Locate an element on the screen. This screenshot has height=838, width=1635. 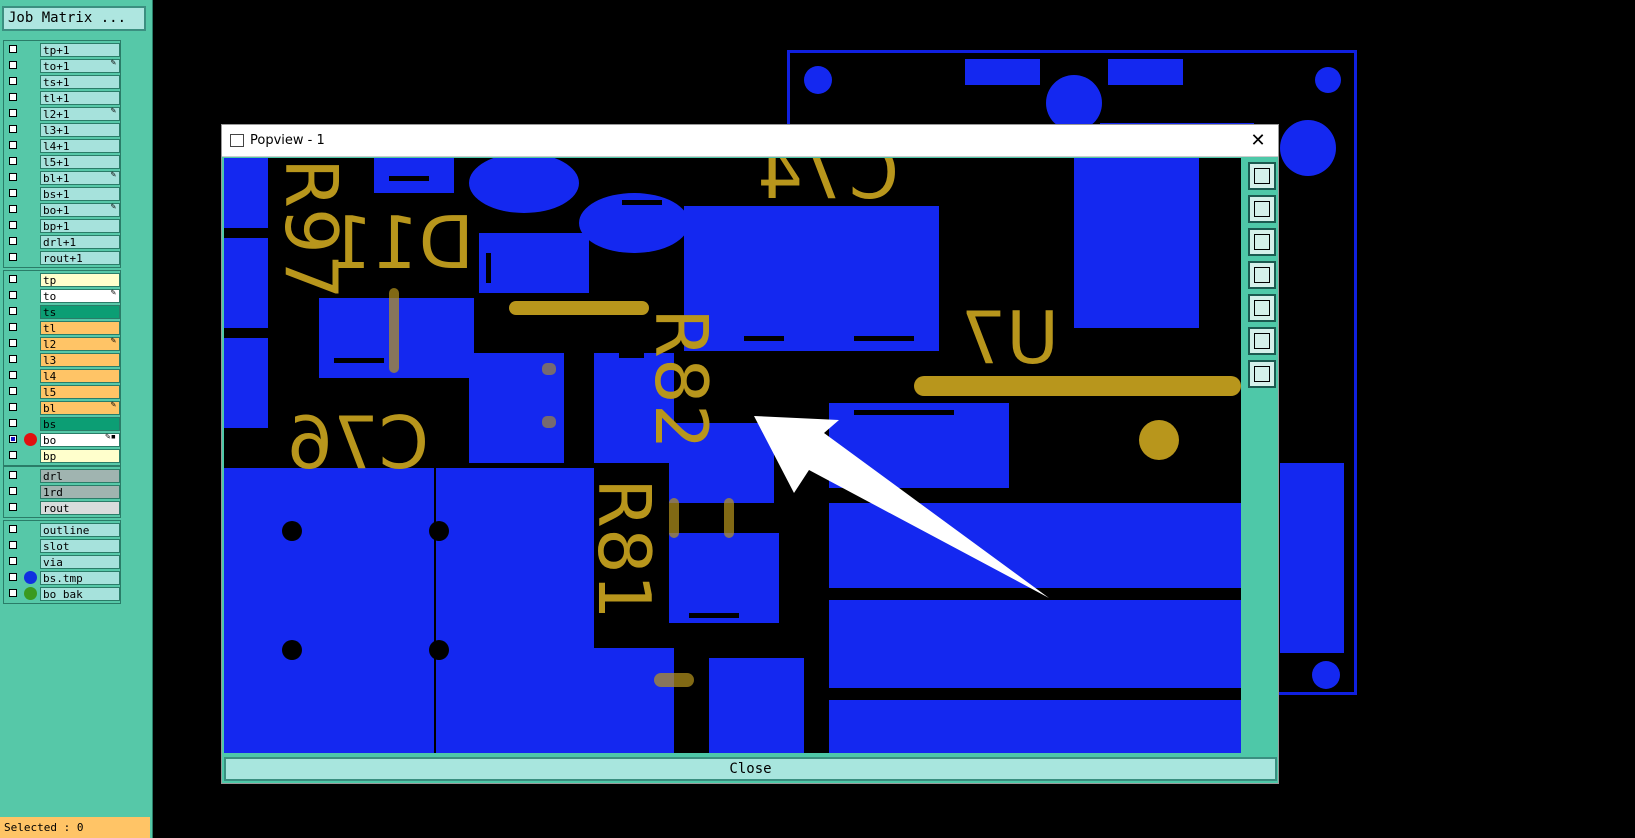
layer-row: l4+1 is located at coordinates (62, 146).